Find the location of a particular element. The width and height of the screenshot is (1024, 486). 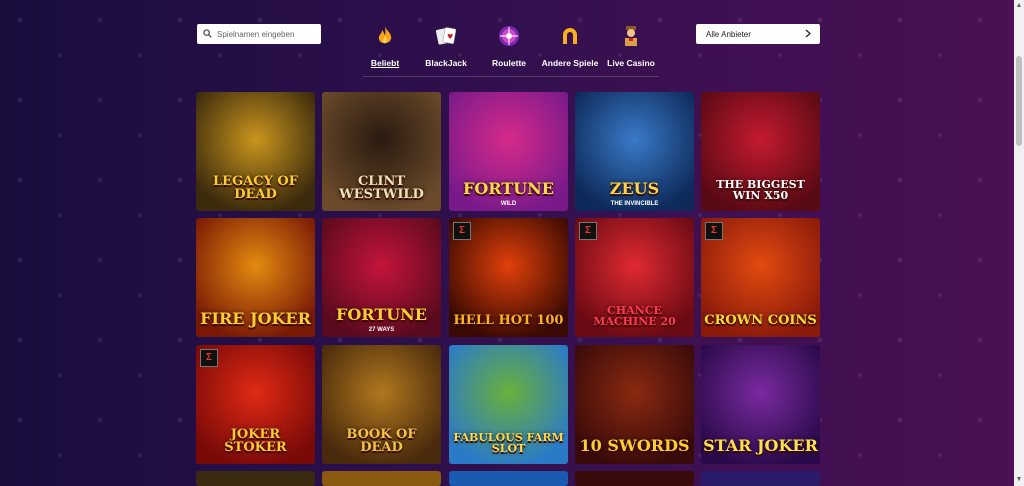

horseshoe-icon is located at coordinates (570, 36).